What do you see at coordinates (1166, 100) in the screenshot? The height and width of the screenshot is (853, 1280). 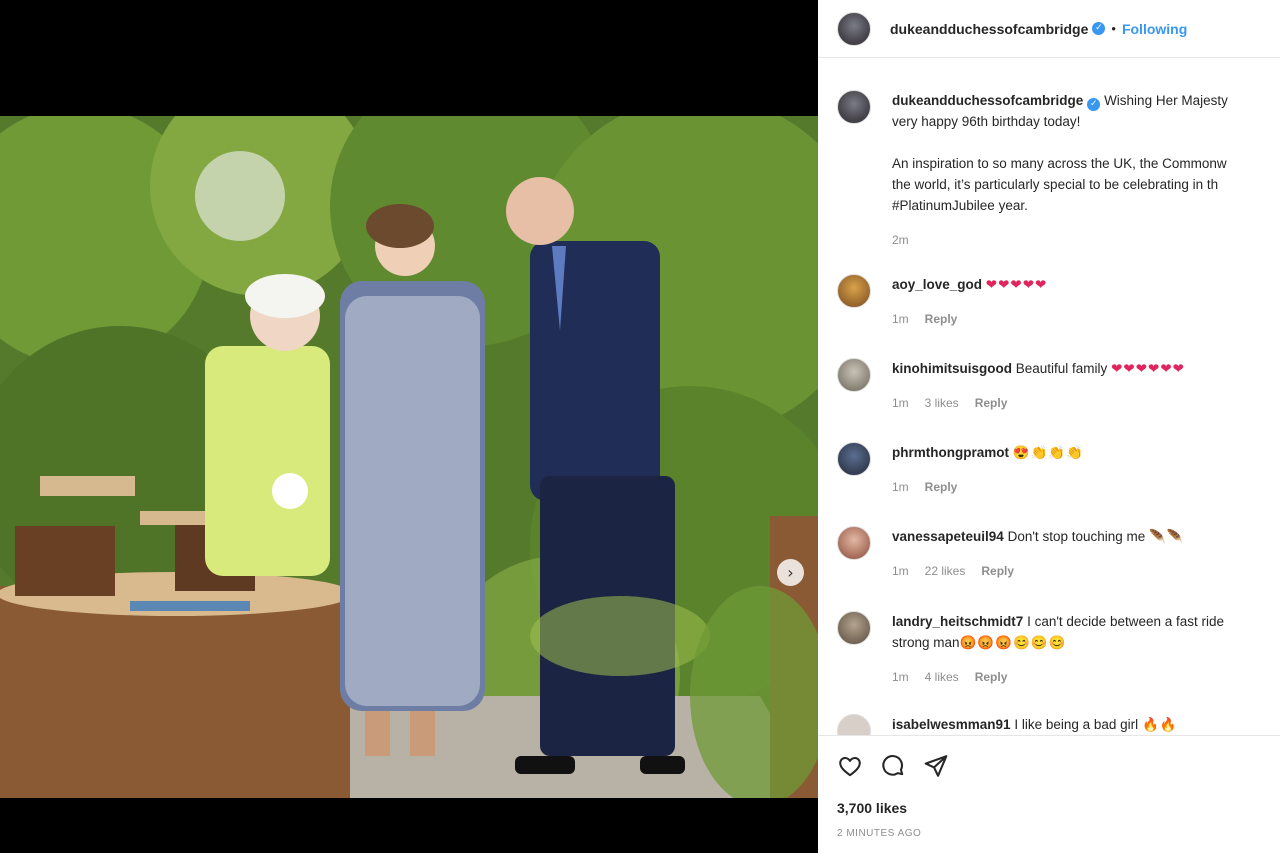 I see `caption-line: Wishing Her Majesty` at bounding box center [1166, 100].